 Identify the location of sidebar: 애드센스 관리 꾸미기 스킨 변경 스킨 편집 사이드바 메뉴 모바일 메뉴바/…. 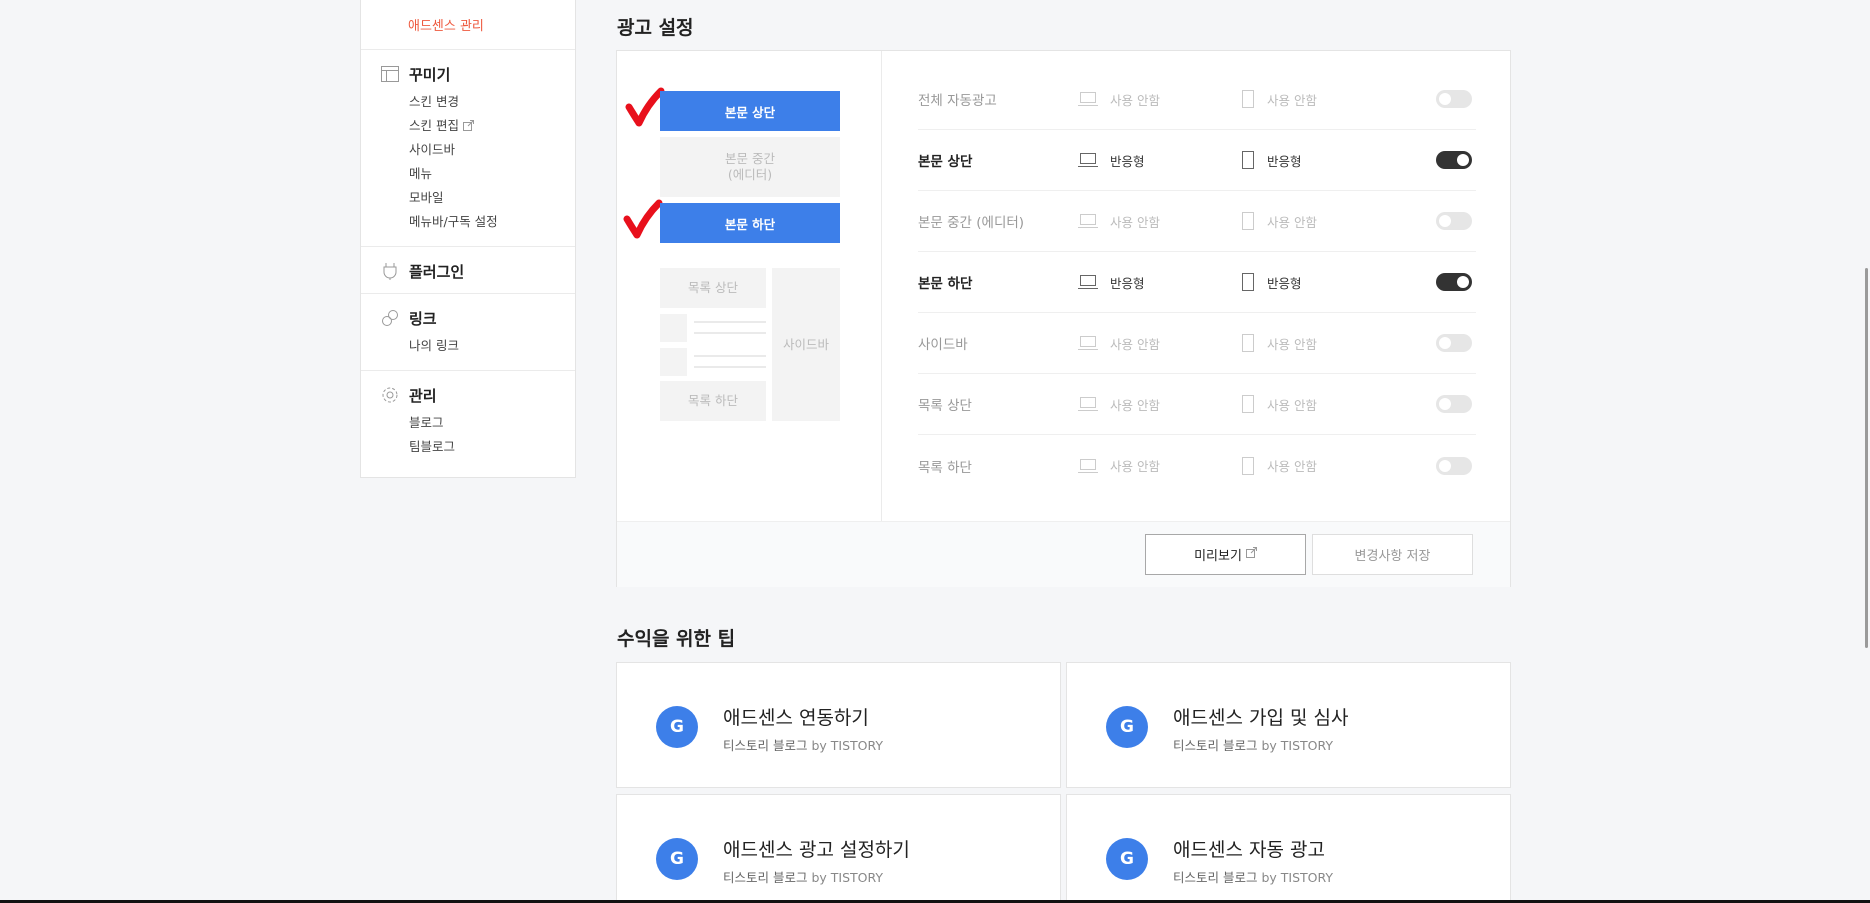
(468, 239).